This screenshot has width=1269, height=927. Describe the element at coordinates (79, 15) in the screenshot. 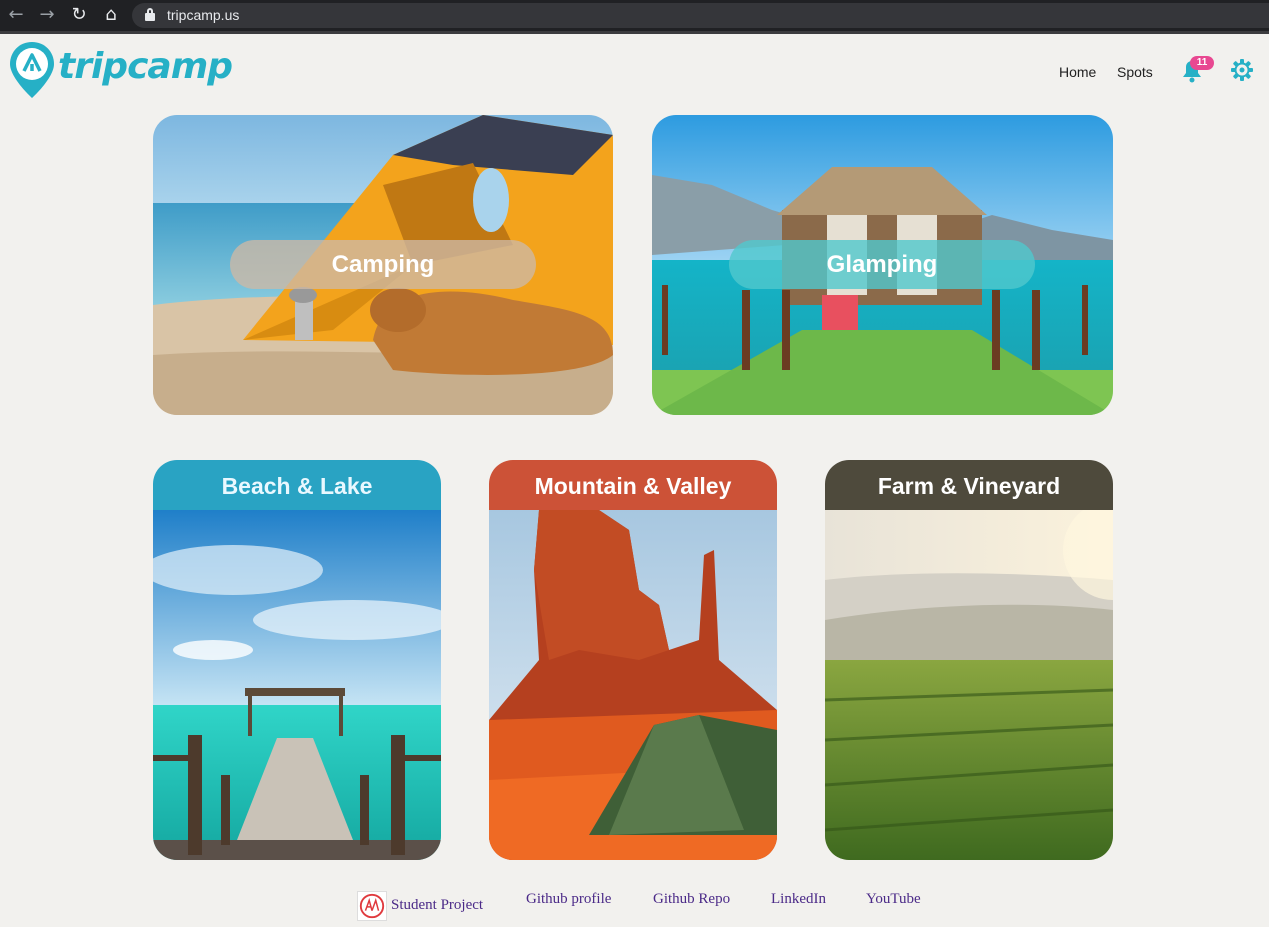

I see `reload-icon: ↻` at that location.